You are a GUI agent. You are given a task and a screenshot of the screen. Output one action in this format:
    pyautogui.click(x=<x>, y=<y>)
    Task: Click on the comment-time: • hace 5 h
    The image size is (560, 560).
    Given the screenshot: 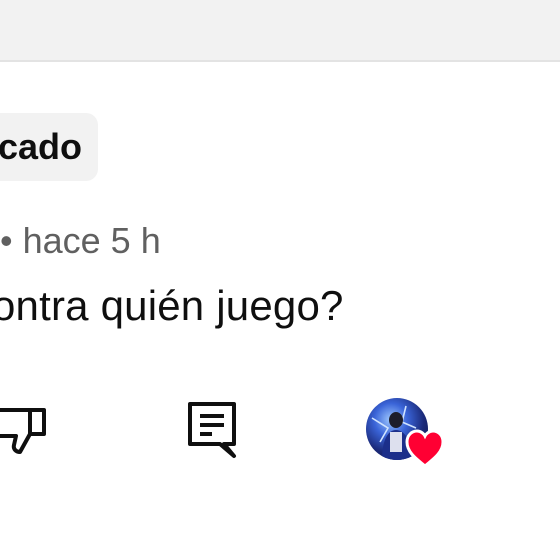 What is the action you would take?
    pyautogui.click(x=80, y=240)
    